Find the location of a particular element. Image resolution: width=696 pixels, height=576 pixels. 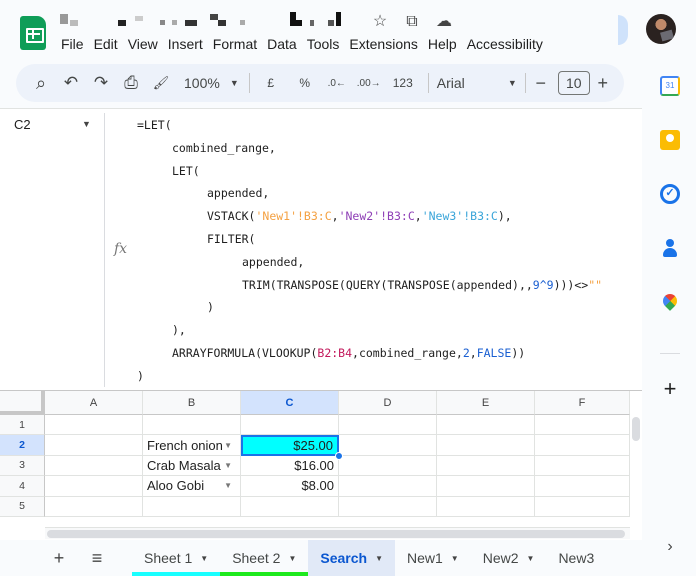

cell-a2 is located at coordinates (94, 445).